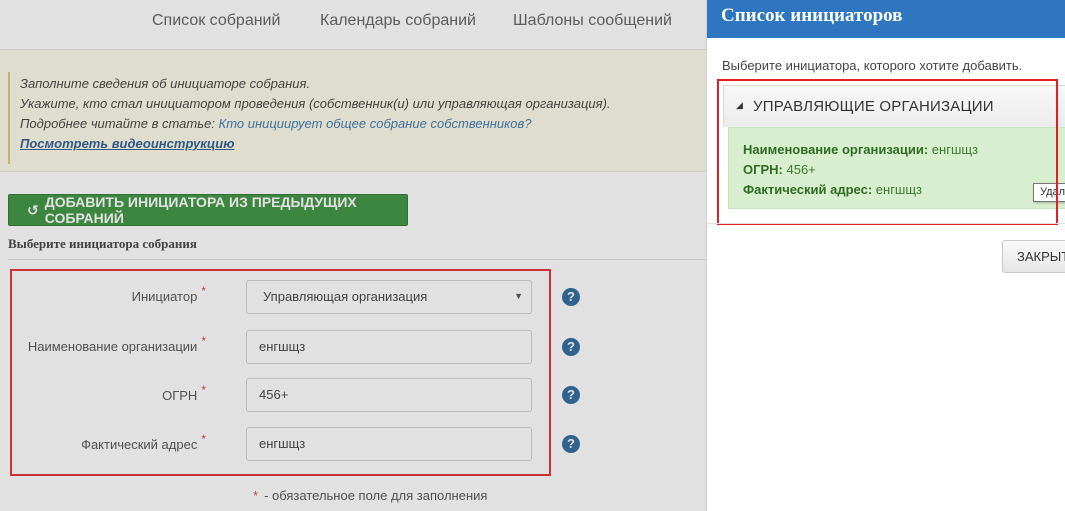  I want to click on modal-divider, so click(886, 223).